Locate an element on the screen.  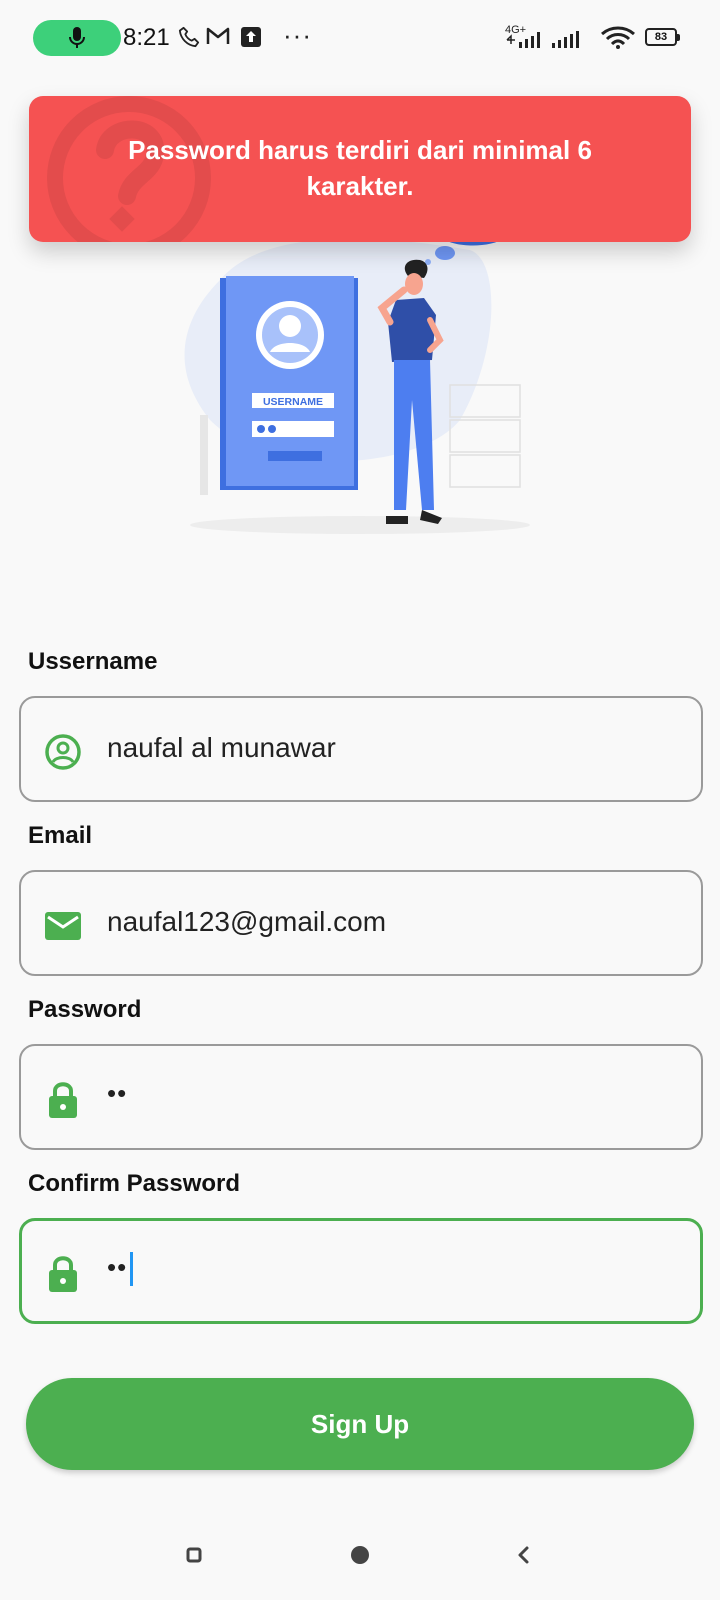
confirm-password-field: •• is located at coordinates (361, 1271).